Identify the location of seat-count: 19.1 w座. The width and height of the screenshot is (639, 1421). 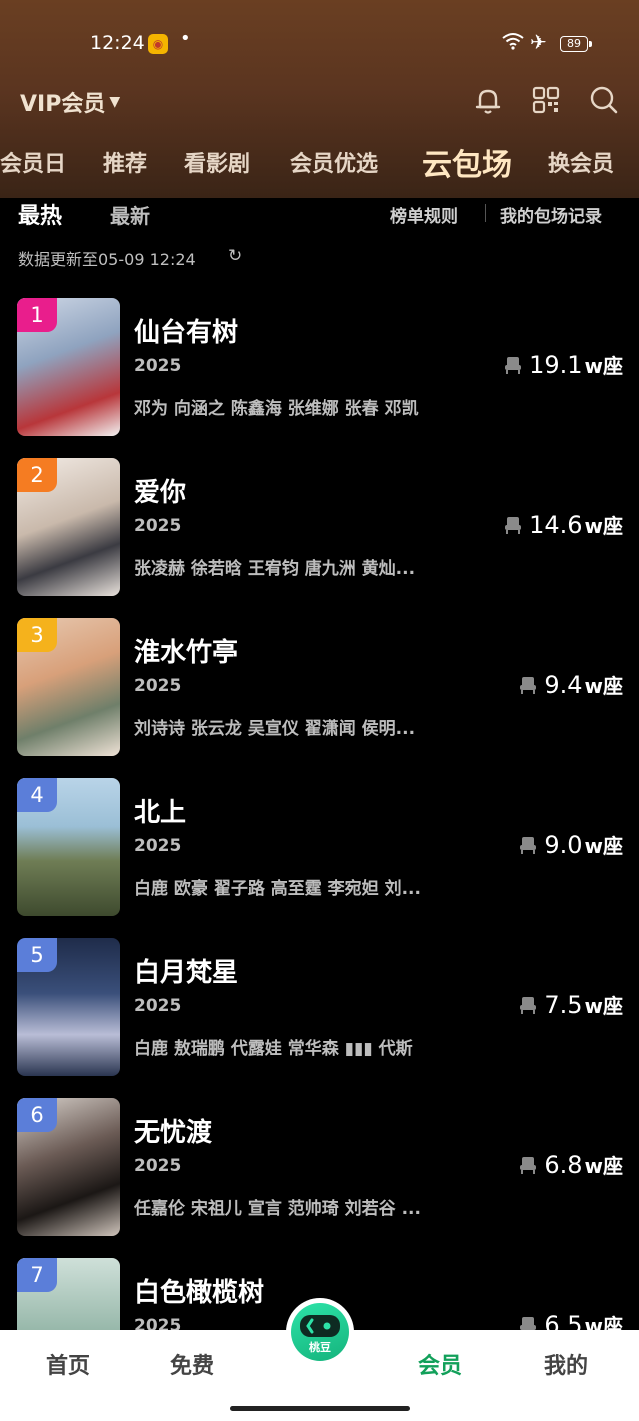
(563, 364).